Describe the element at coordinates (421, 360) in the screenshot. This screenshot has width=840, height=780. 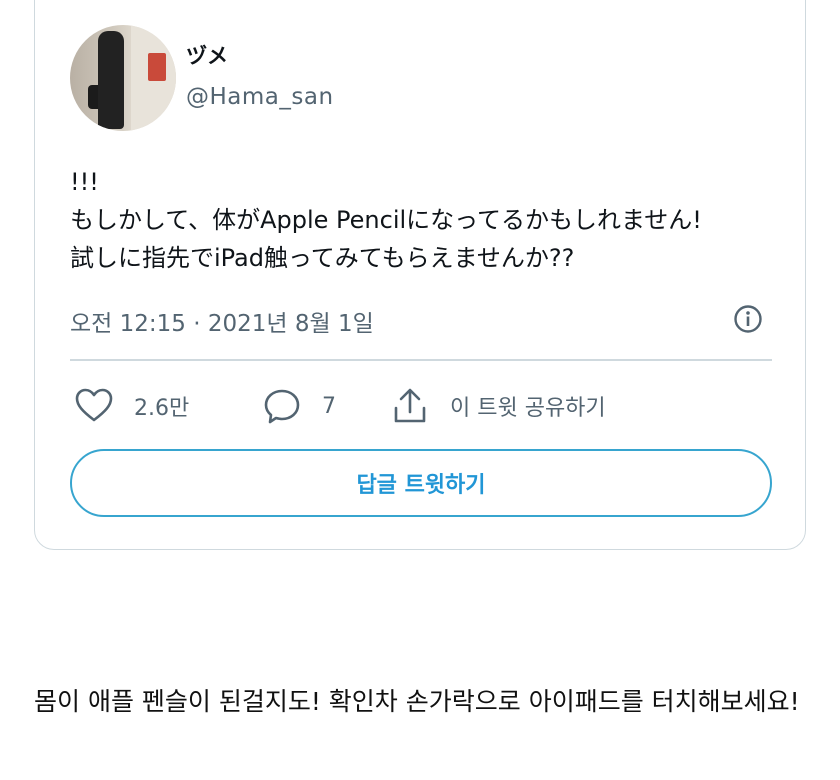
I see `divider` at that location.